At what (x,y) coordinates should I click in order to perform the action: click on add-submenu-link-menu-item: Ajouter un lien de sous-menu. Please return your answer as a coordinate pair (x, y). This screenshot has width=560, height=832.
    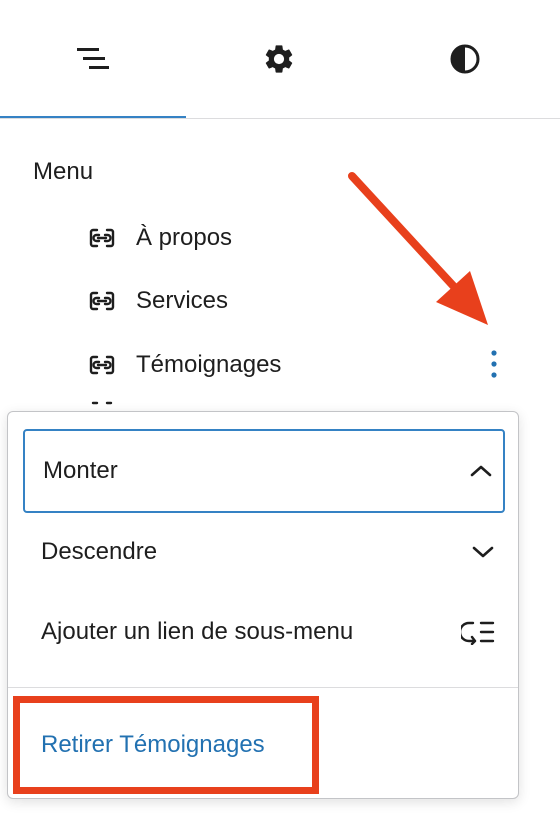
    Looking at the image, I should click on (264, 632).